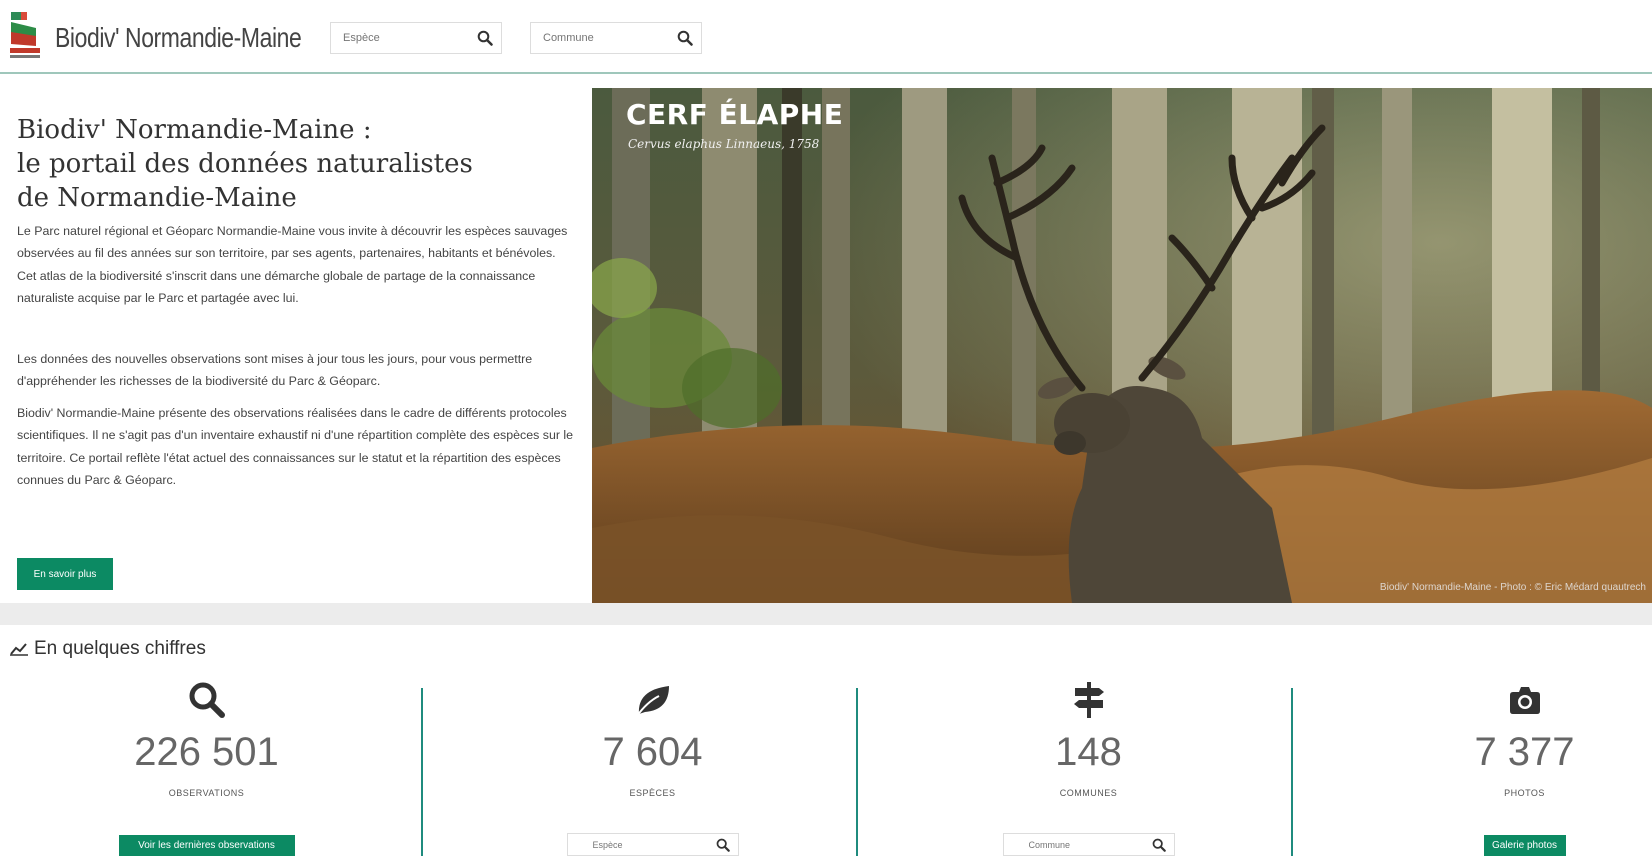 This screenshot has height=856, width=1652. Describe the element at coordinates (1524, 700) in the screenshot. I see `camera-icon` at that location.